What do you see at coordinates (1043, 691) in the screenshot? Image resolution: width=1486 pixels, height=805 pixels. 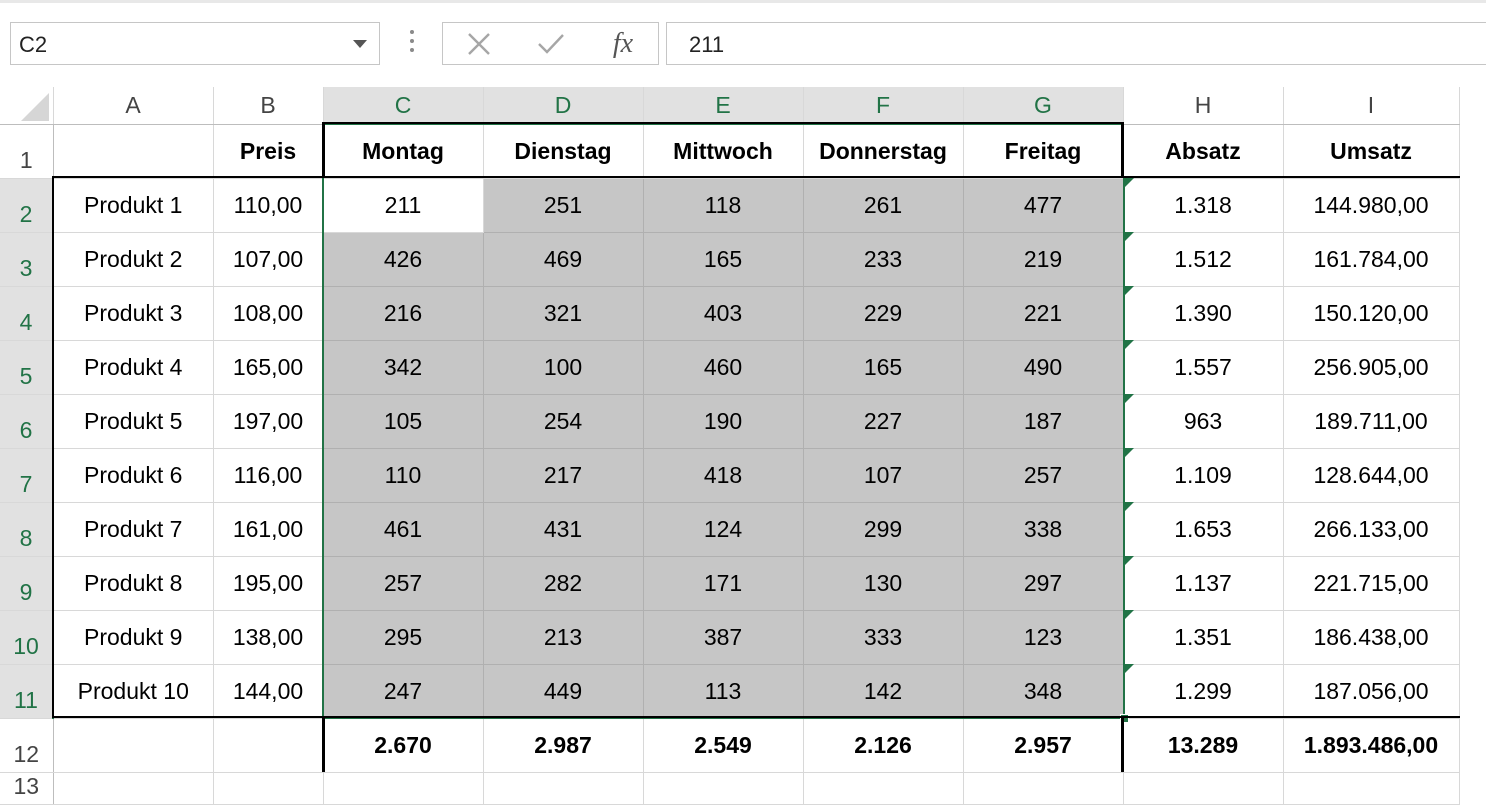 I see `cell-g11: 348` at bounding box center [1043, 691].